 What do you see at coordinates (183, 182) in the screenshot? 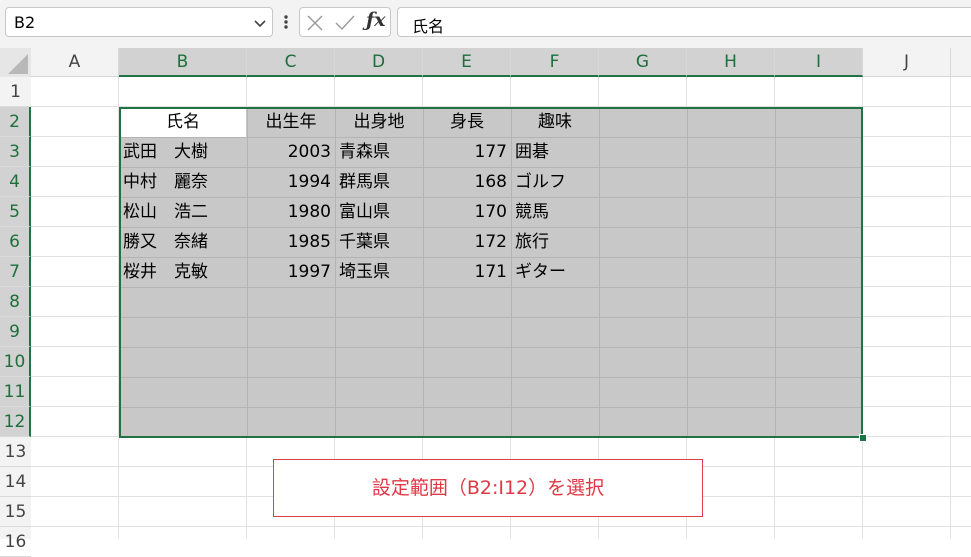
I see `table-cell-name: 中村 麗奈` at bounding box center [183, 182].